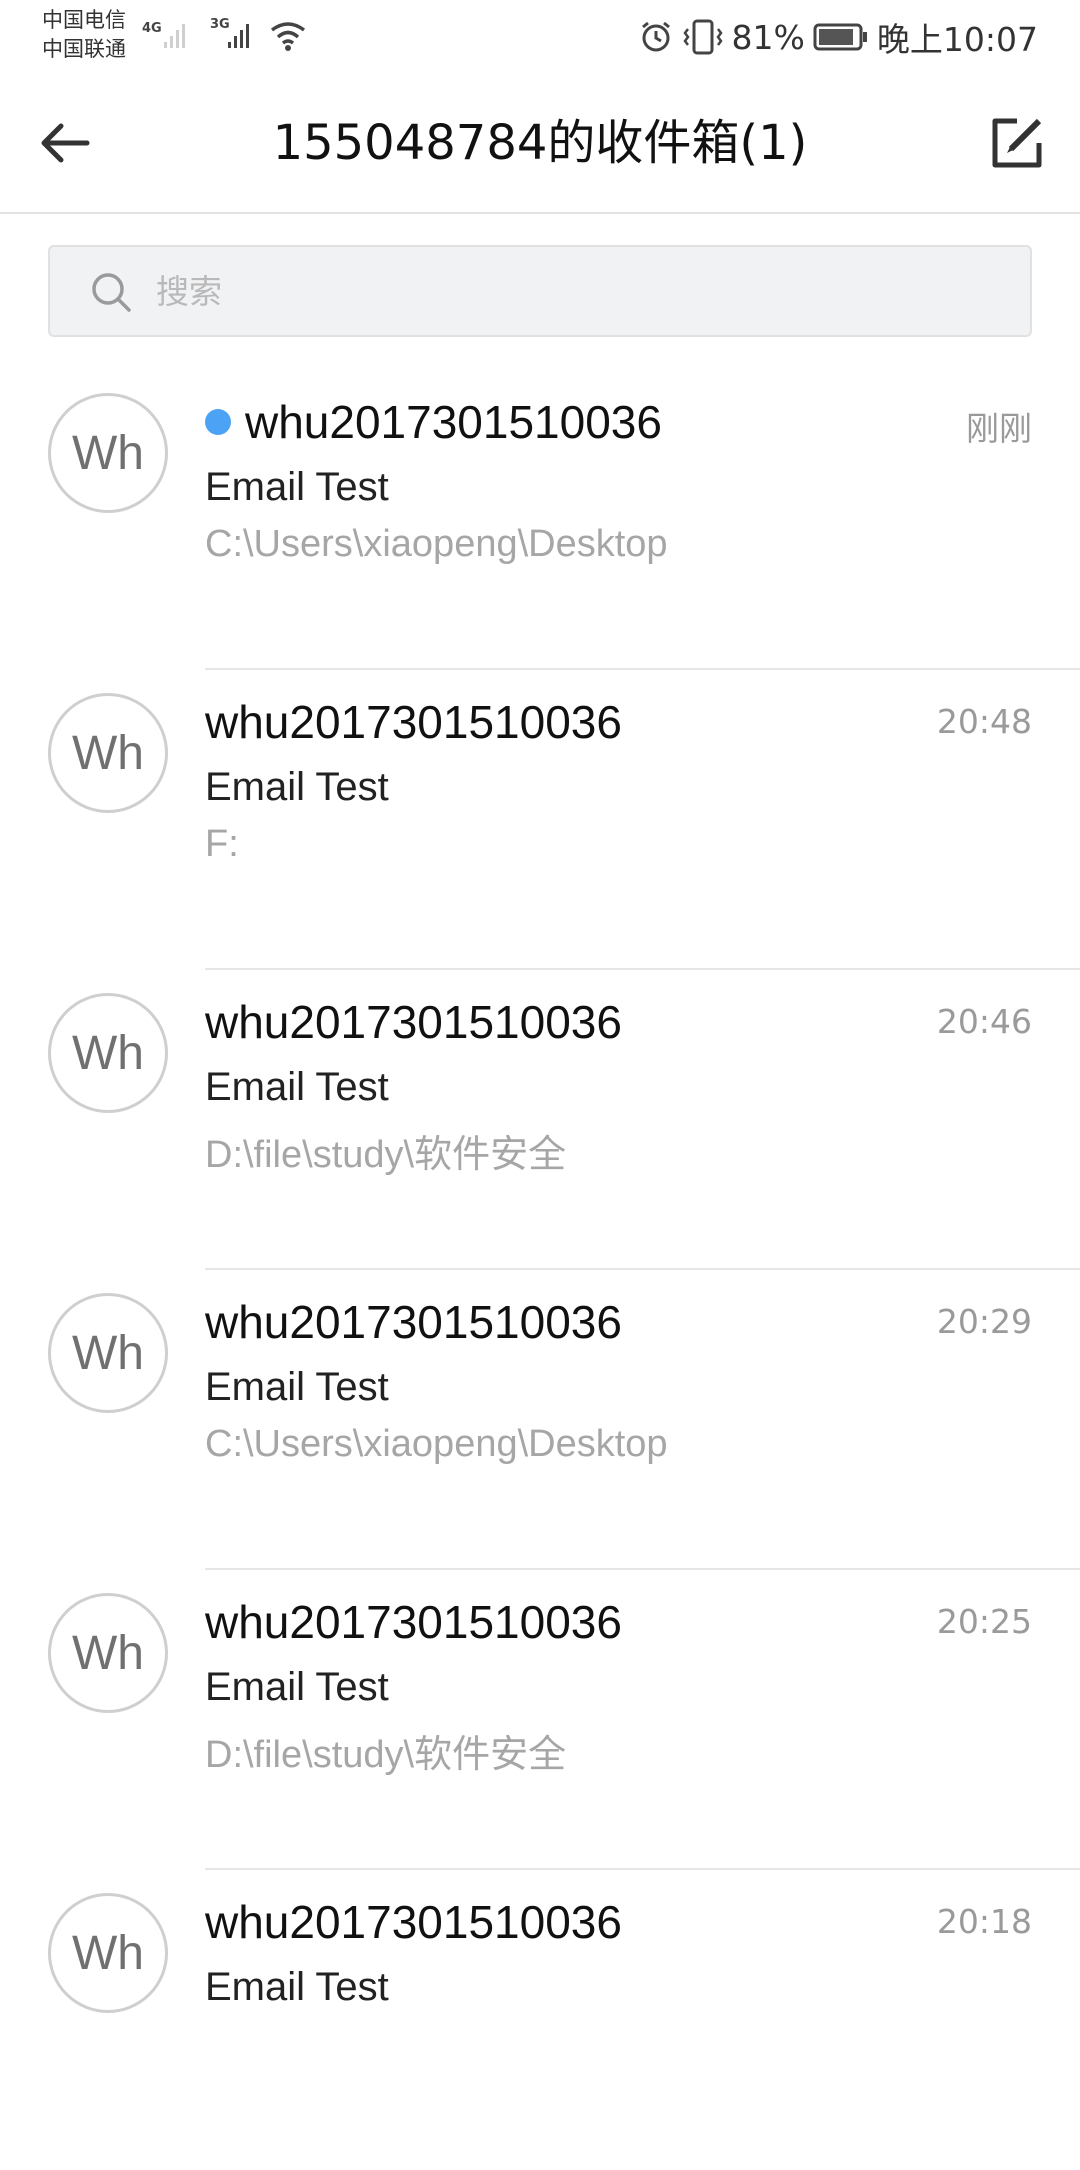 This screenshot has width=1080, height=2170. I want to click on mail-time: 刚刚, so click(999, 428).